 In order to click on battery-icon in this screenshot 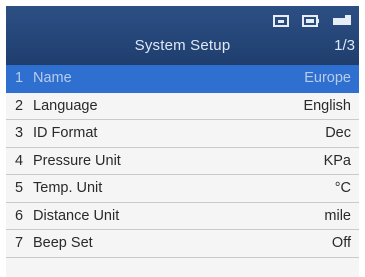, I will do `click(310, 21)`.